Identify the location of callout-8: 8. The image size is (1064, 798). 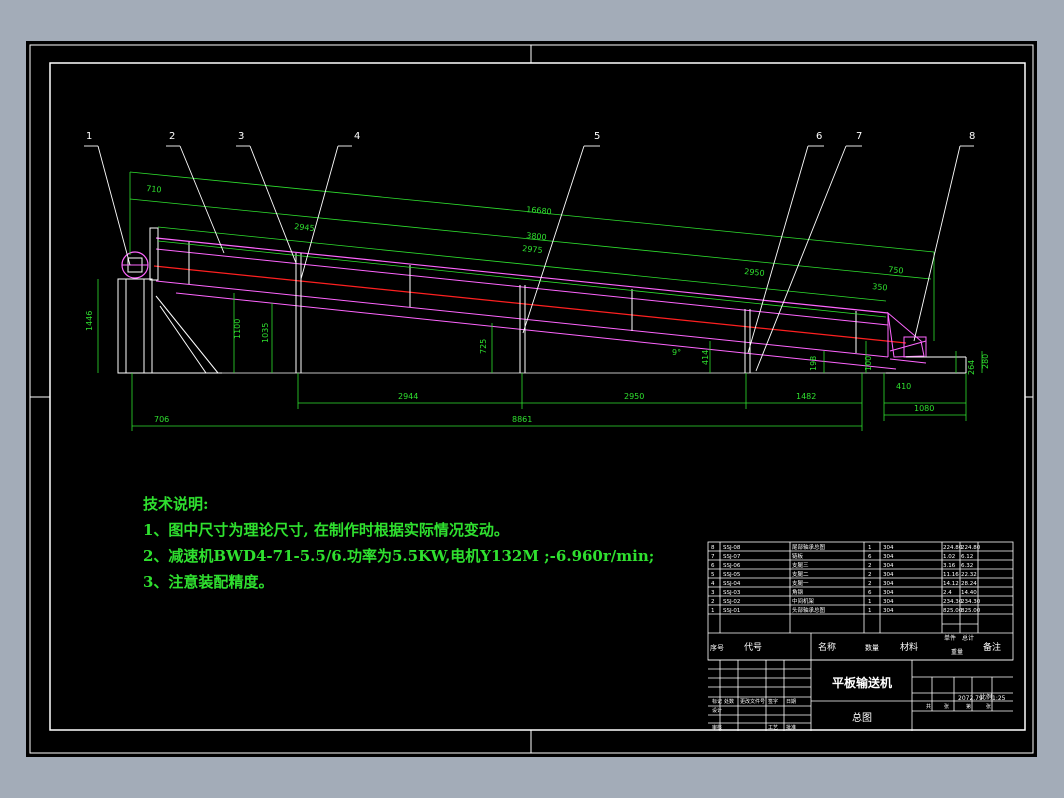
(972, 136).